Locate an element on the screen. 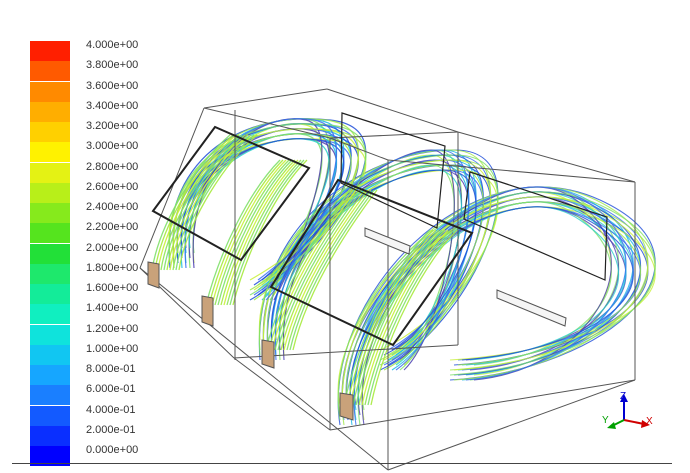  legend-tick-label: 3.400e+00 is located at coordinates (112, 105).